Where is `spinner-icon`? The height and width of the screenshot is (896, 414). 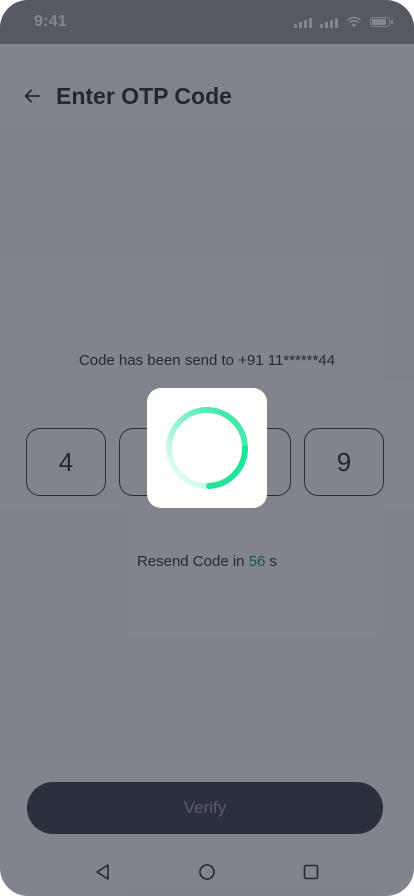
spinner-icon is located at coordinates (207, 448).